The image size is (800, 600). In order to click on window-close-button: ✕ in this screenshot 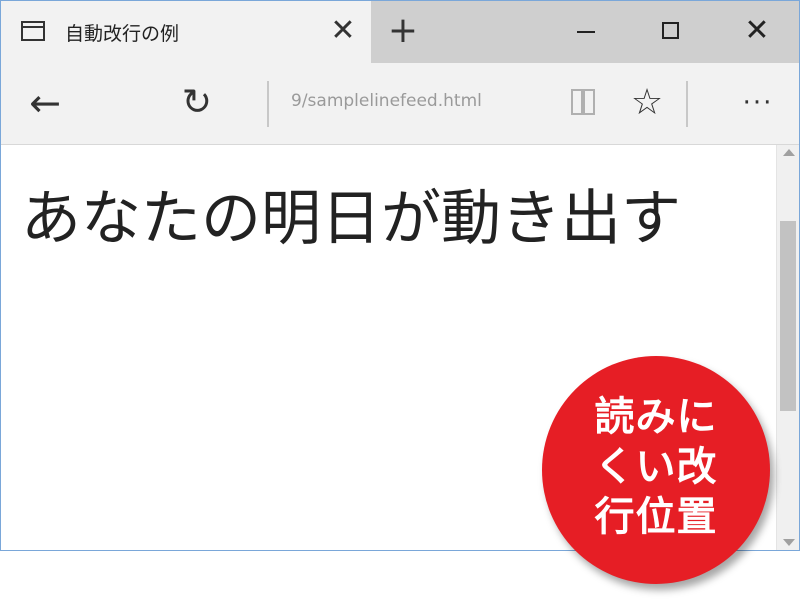, I will do `click(757, 31)`.